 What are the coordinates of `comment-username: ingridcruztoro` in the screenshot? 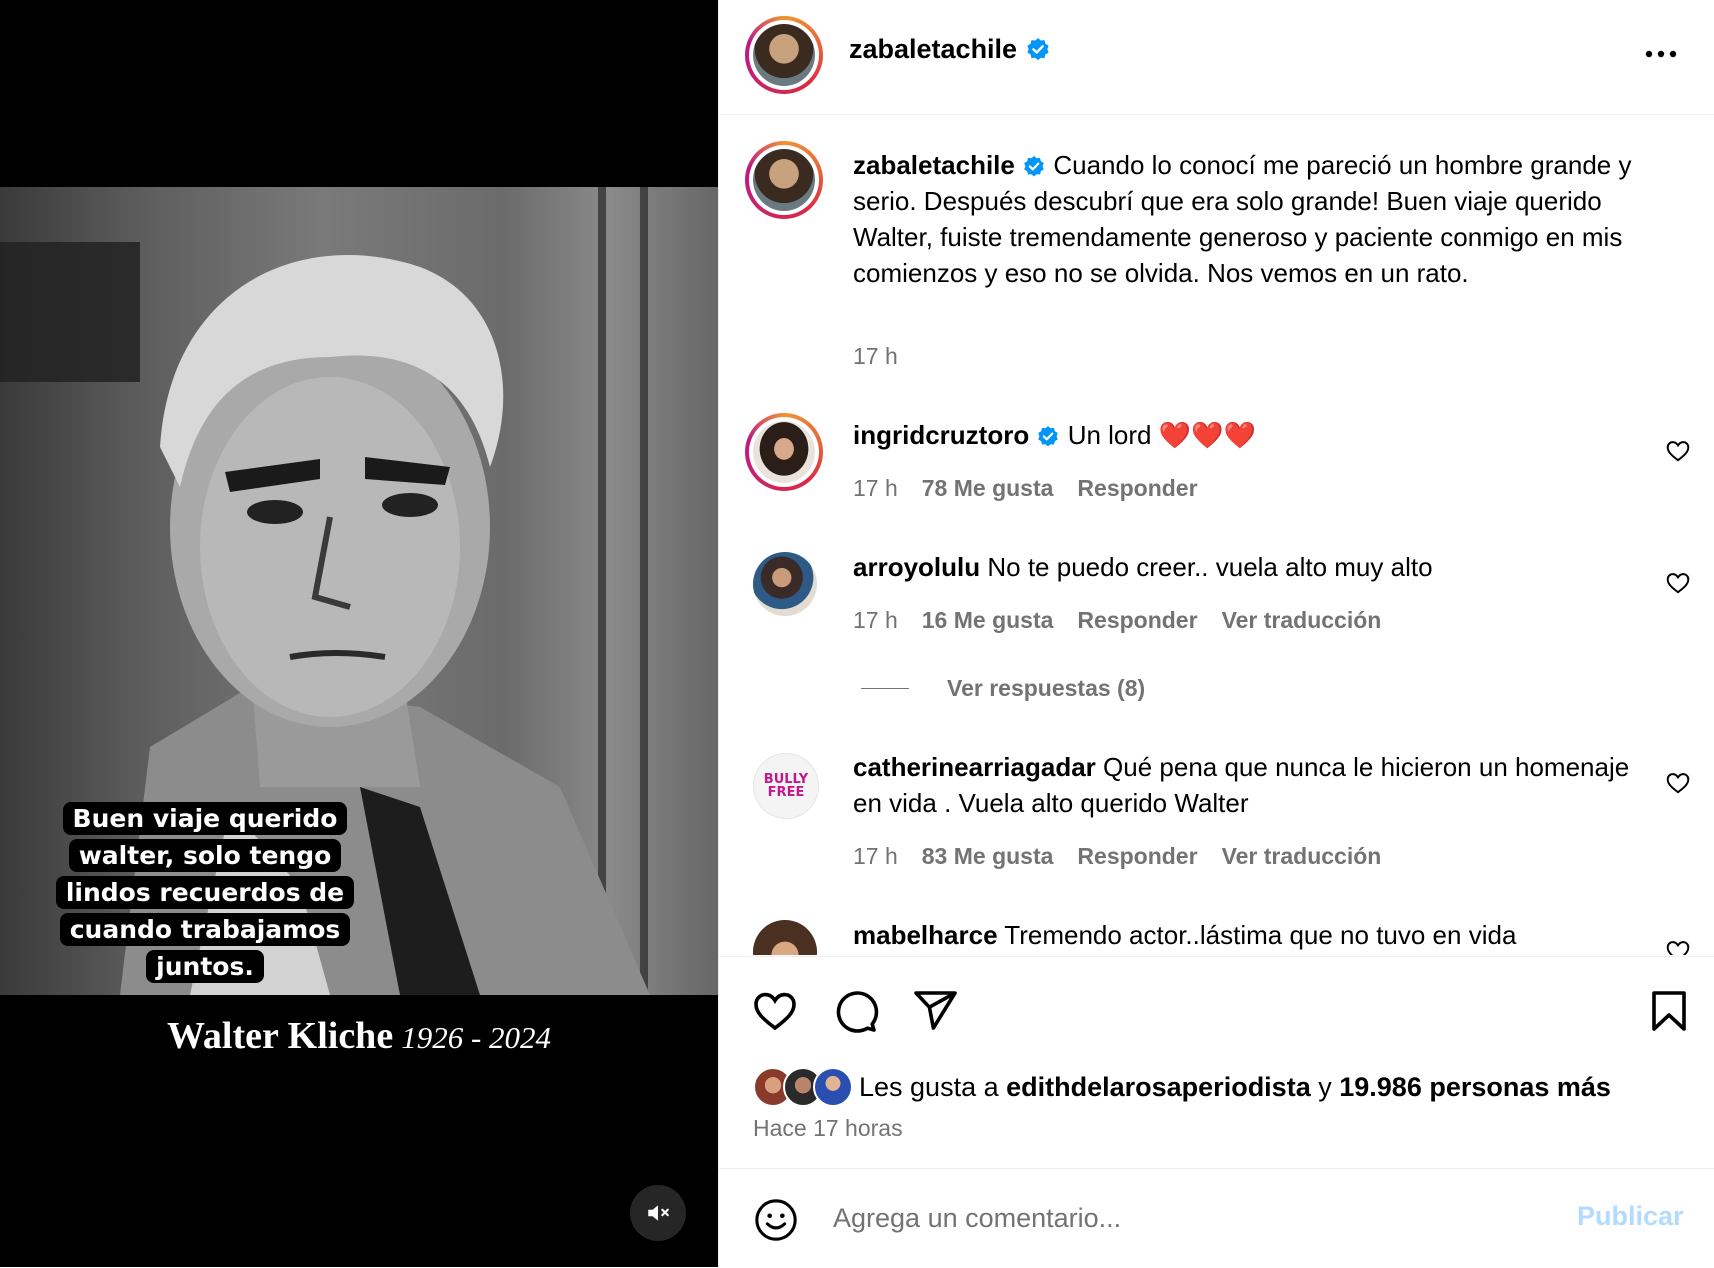 It's located at (941, 435).